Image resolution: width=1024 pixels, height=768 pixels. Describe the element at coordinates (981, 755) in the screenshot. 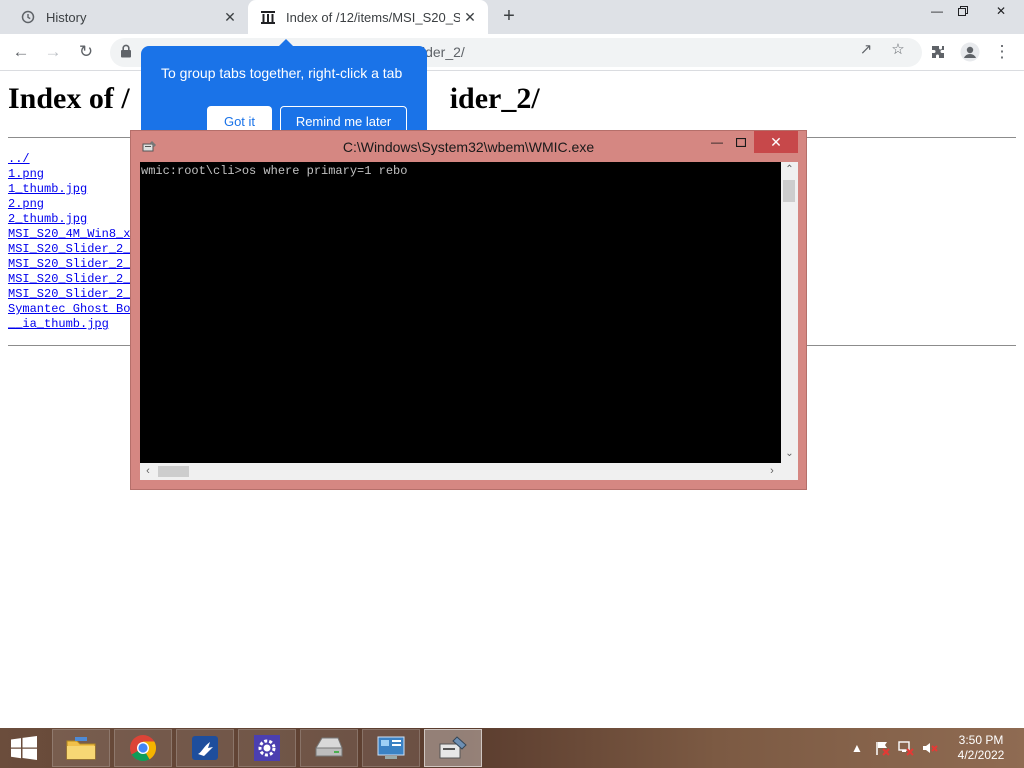

I see `clock-date: 4/2/2022` at that location.